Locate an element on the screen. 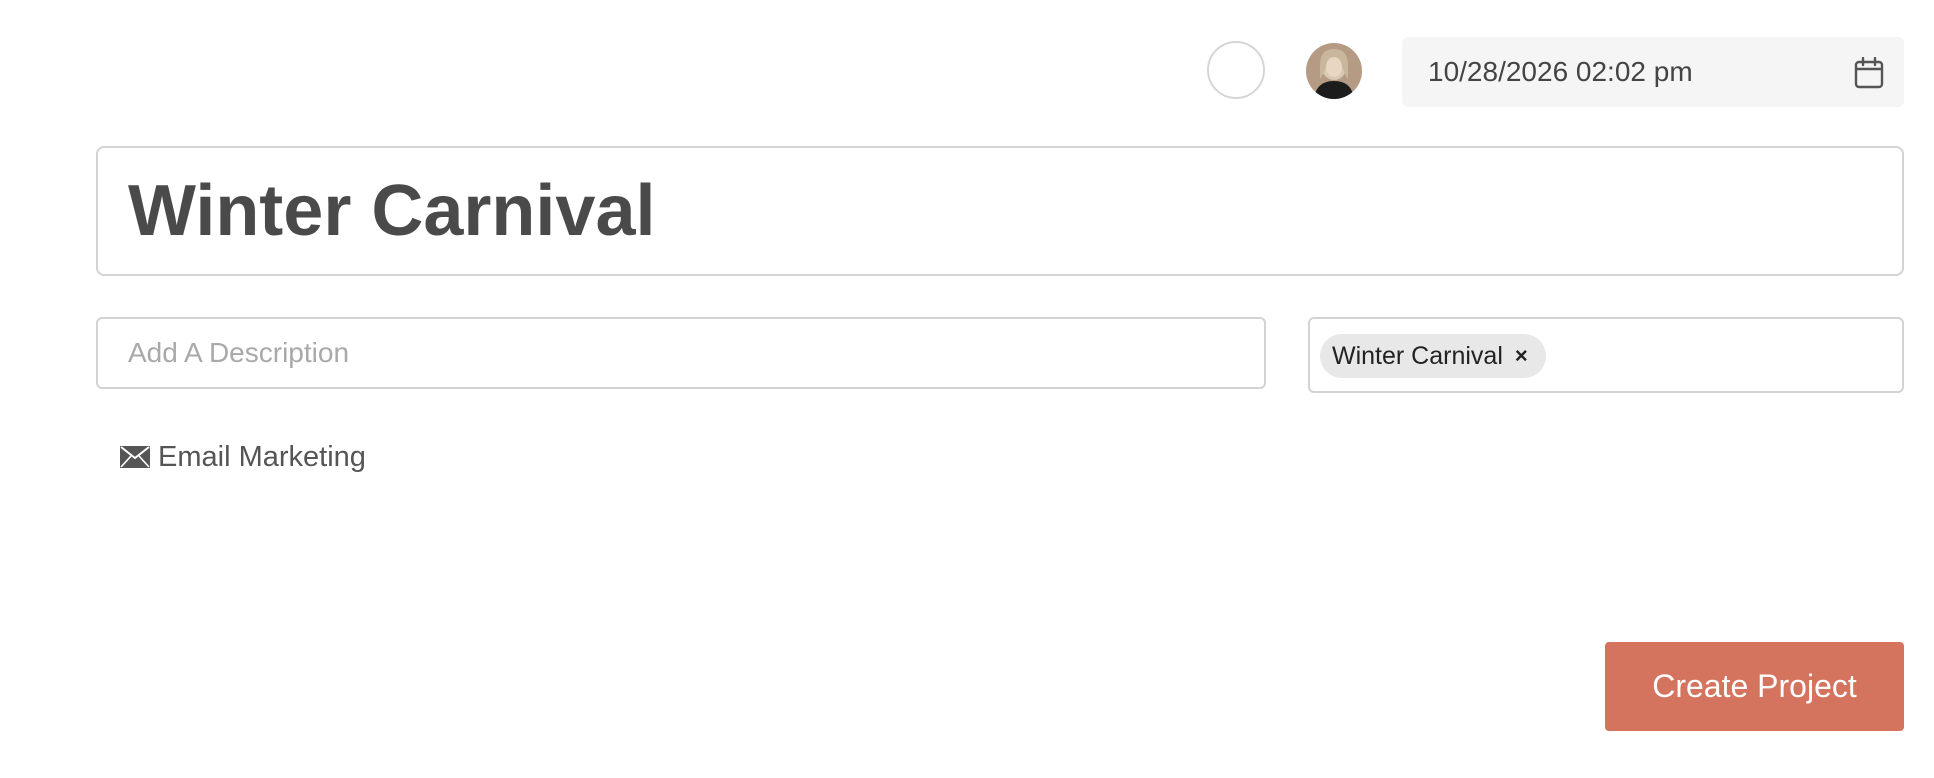  tag-remove-icon: × is located at coordinates (1521, 356).